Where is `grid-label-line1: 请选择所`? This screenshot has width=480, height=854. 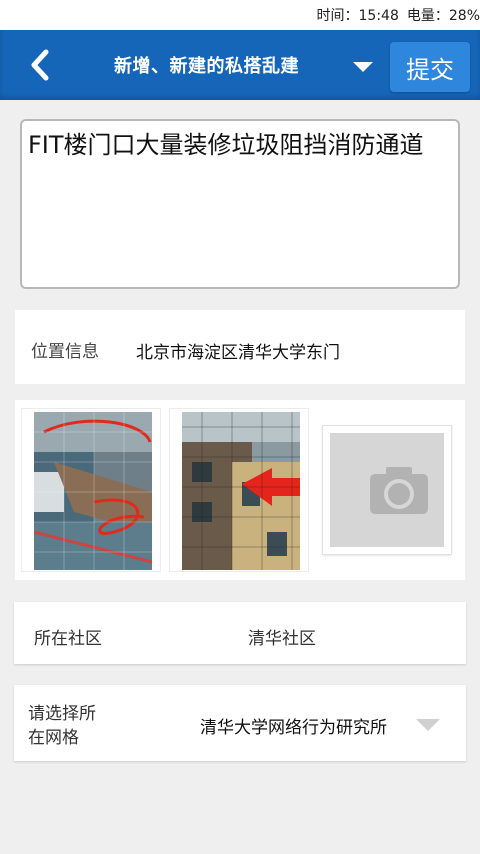 grid-label-line1: 请选择所 is located at coordinates (62, 714).